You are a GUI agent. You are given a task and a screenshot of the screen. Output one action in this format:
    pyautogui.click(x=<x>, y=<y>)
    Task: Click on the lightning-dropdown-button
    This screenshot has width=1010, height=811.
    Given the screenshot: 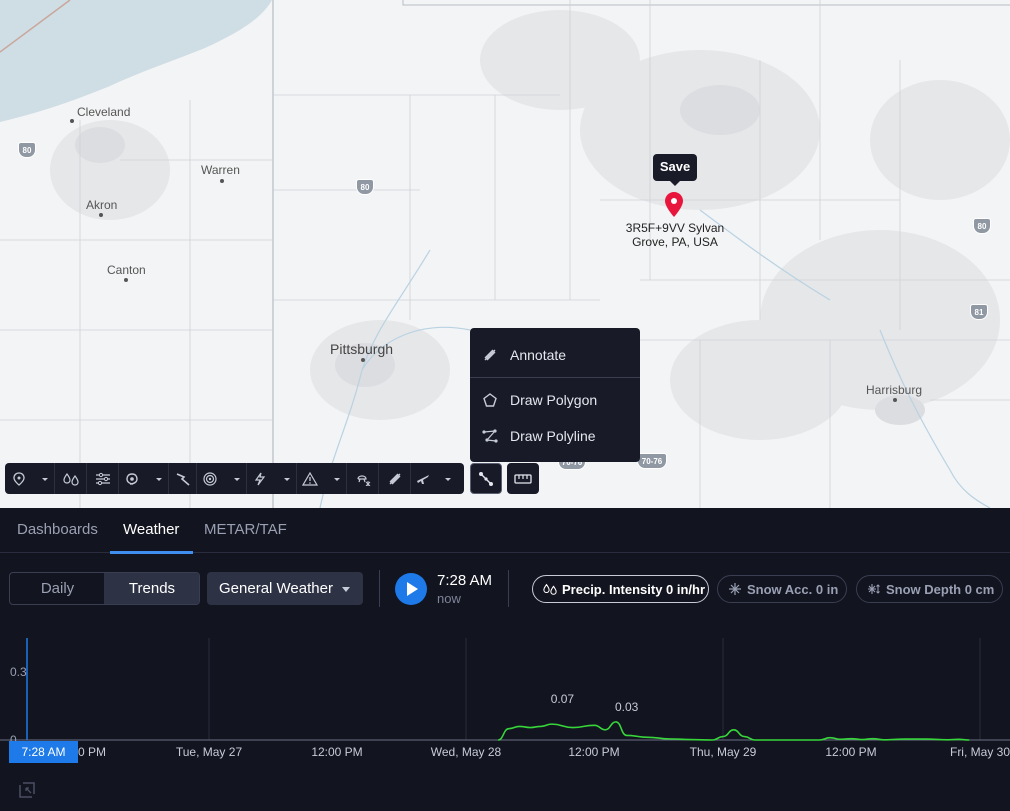 What is the action you would take?
    pyautogui.click(x=272, y=478)
    